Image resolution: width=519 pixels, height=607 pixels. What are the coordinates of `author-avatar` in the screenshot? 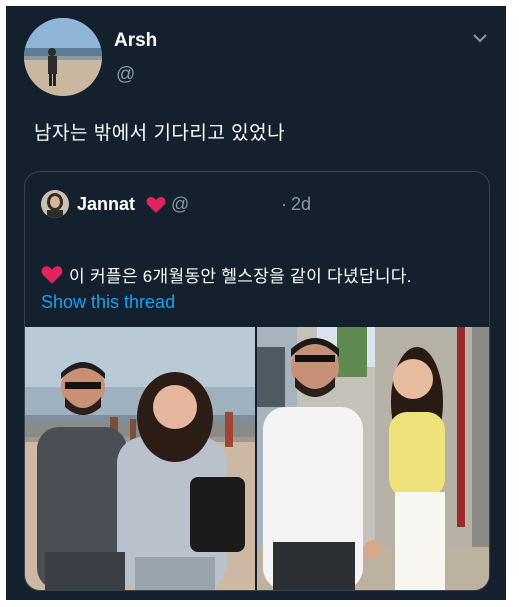 It's located at (63, 57).